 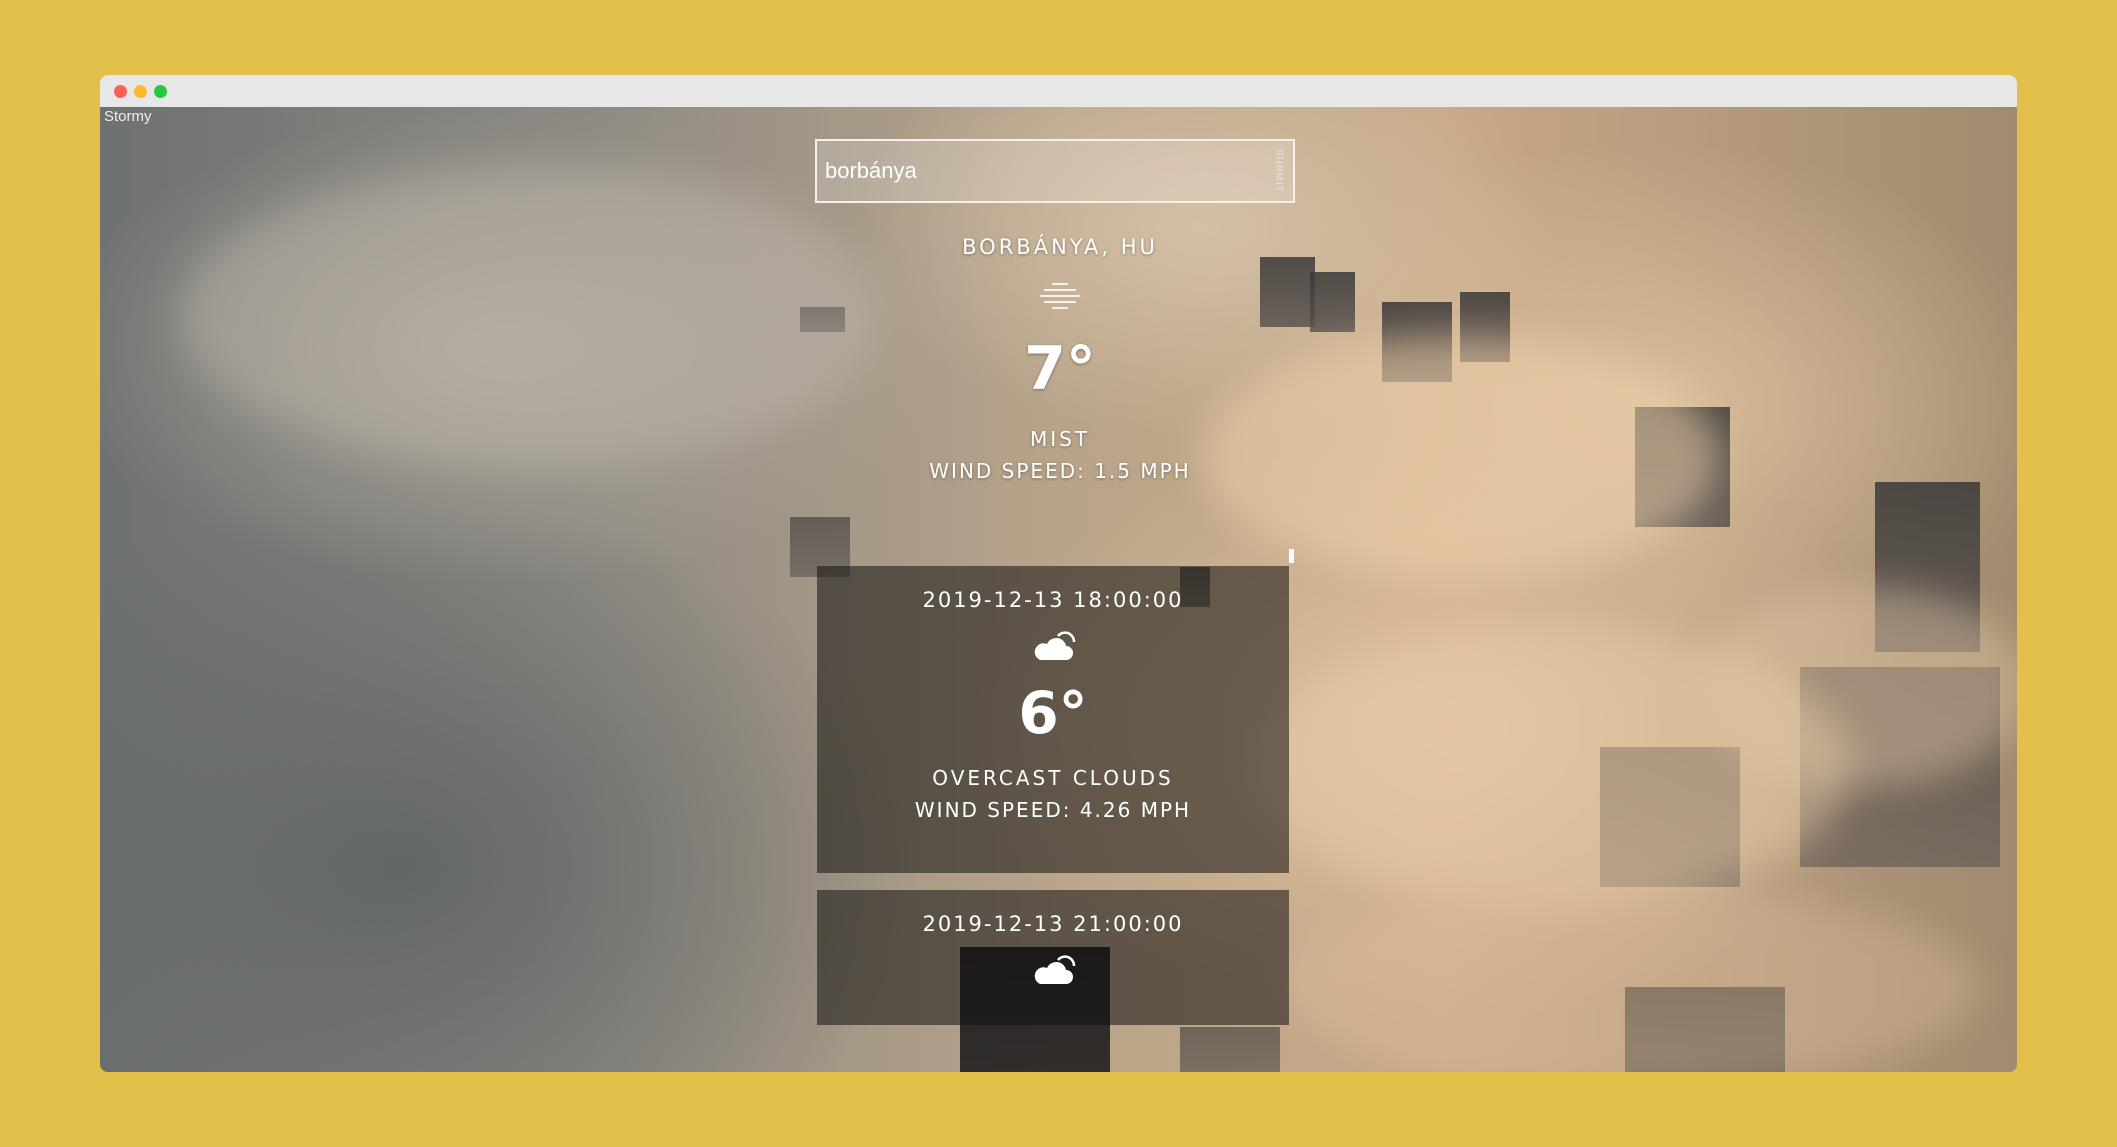 What do you see at coordinates (160, 91) in the screenshot?
I see `maximize-window-button` at bounding box center [160, 91].